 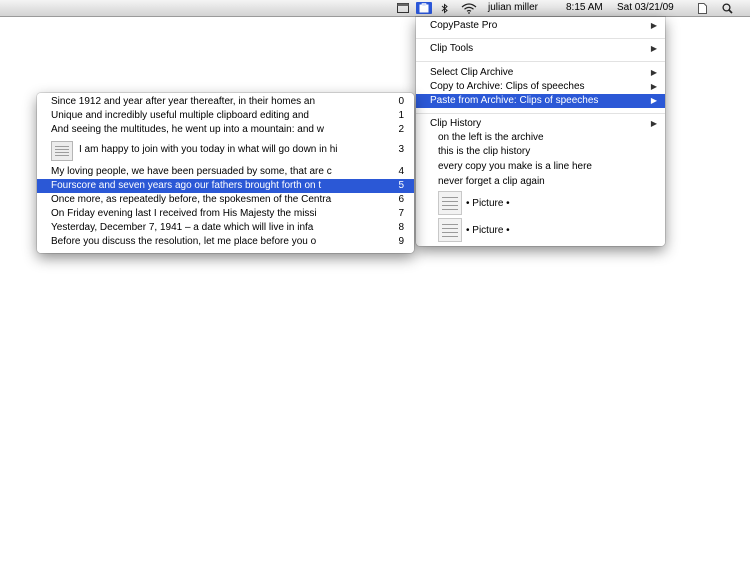 I want to click on menu-item-clip-tools: Clip Tools ▶, so click(x=540, y=49).